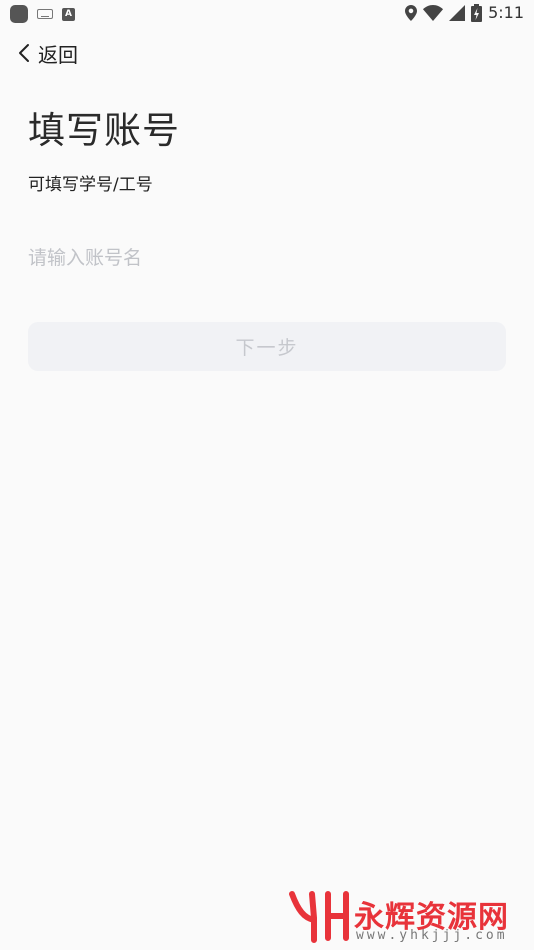 The width and height of the screenshot is (534, 950). What do you see at coordinates (267, 14) in the screenshot?
I see `status-bar: A 5:11` at bounding box center [267, 14].